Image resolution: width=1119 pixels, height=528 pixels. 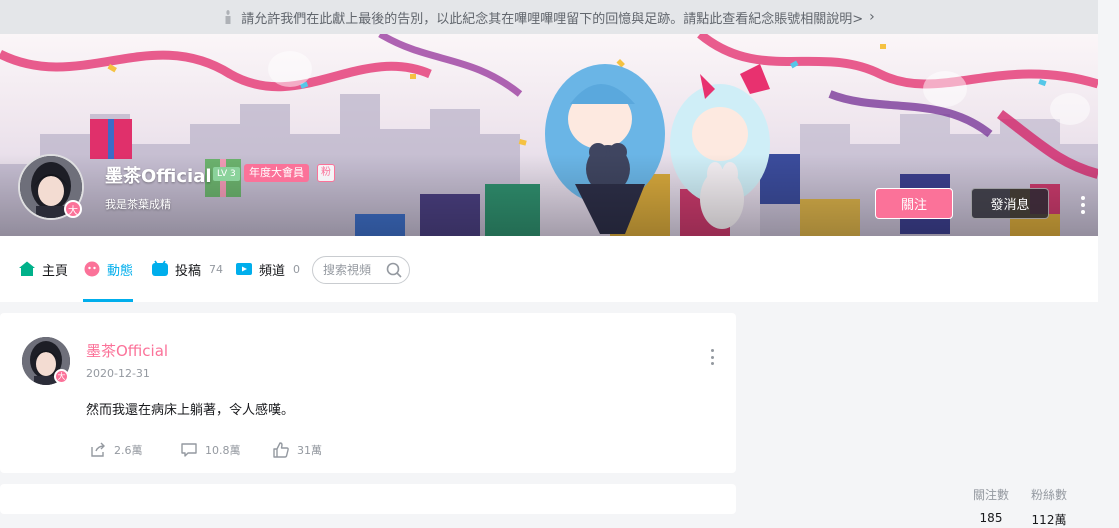 What do you see at coordinates (27, 268) in the screenshot?
I see `home-icon` at bounding box center [27, 268].